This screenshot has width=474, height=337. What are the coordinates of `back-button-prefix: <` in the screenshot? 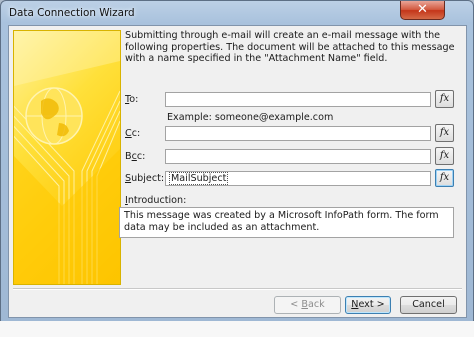 It's located at (296, 304).